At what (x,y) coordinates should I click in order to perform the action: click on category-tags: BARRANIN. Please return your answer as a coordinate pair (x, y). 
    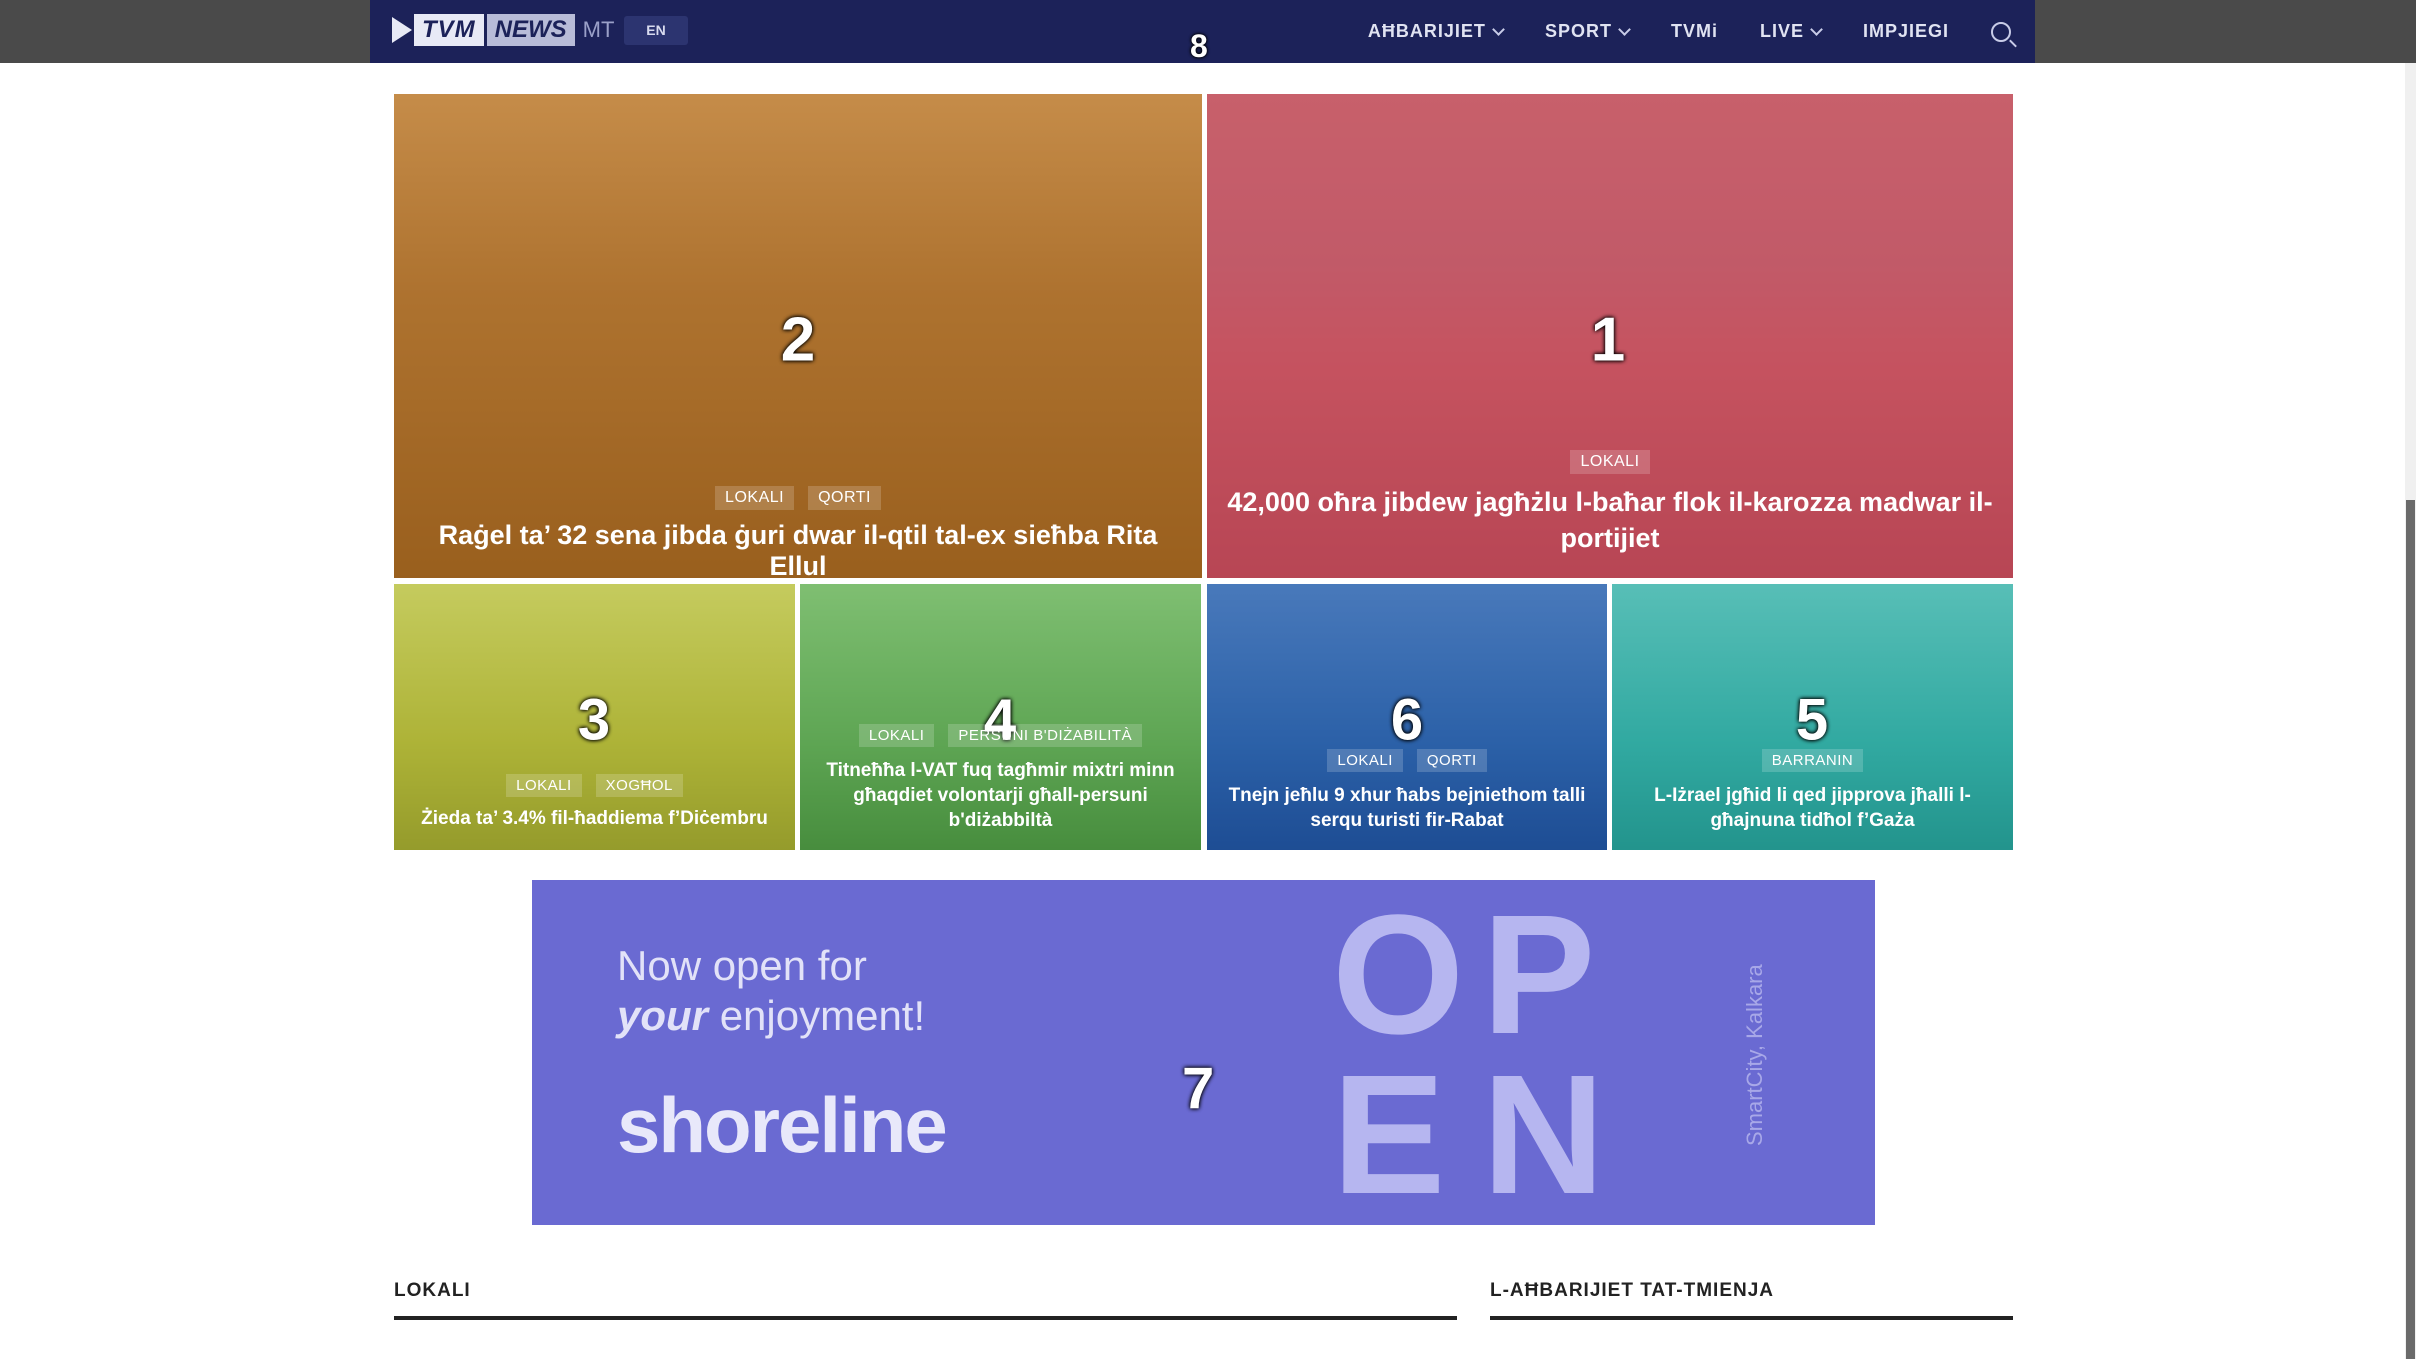
    Looking at the image, I should click on (1812, 760).